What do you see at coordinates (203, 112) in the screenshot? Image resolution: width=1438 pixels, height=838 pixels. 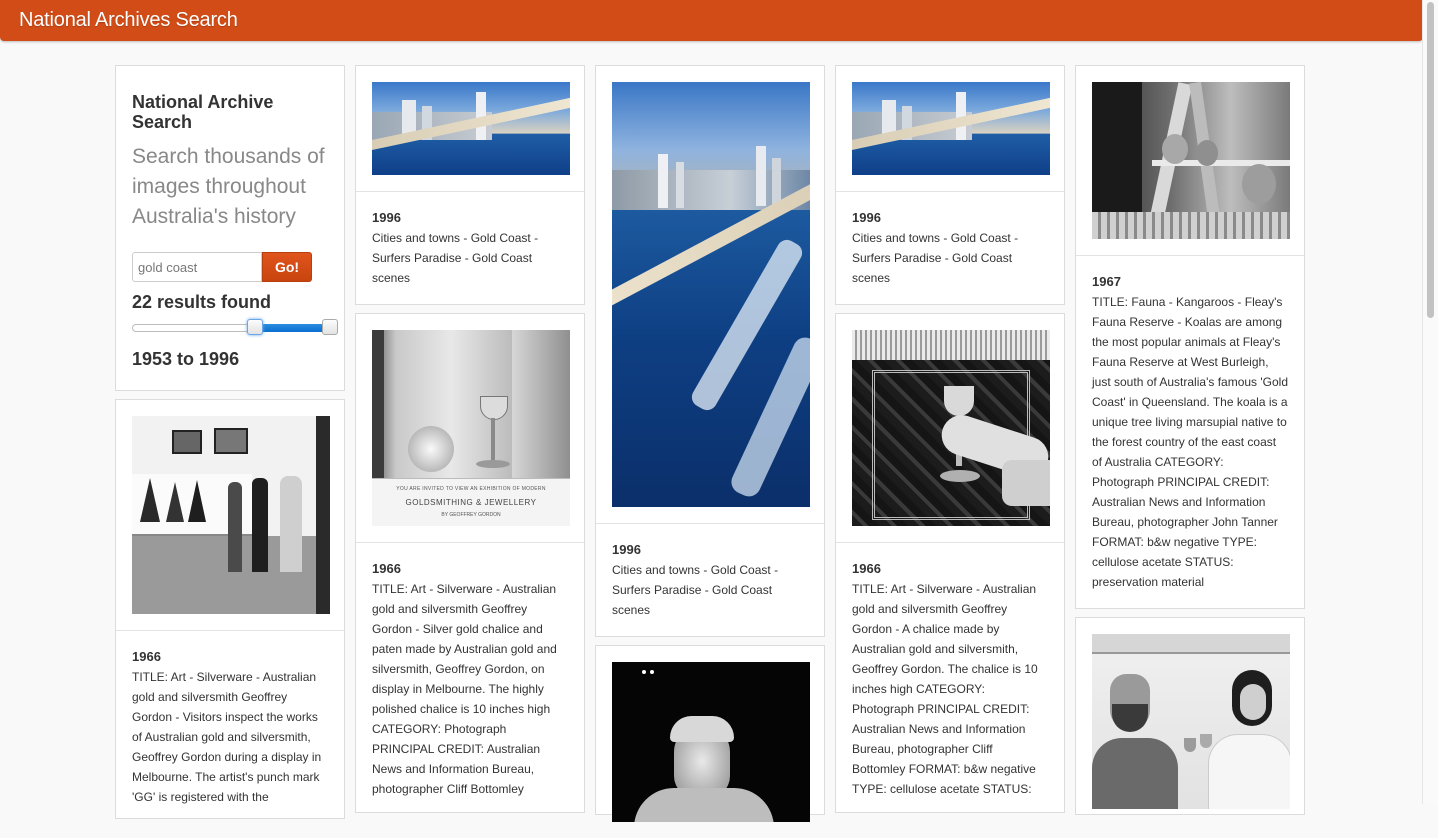 I see `search-panel-title: National Archive Search` at bounding box center [203, 112].